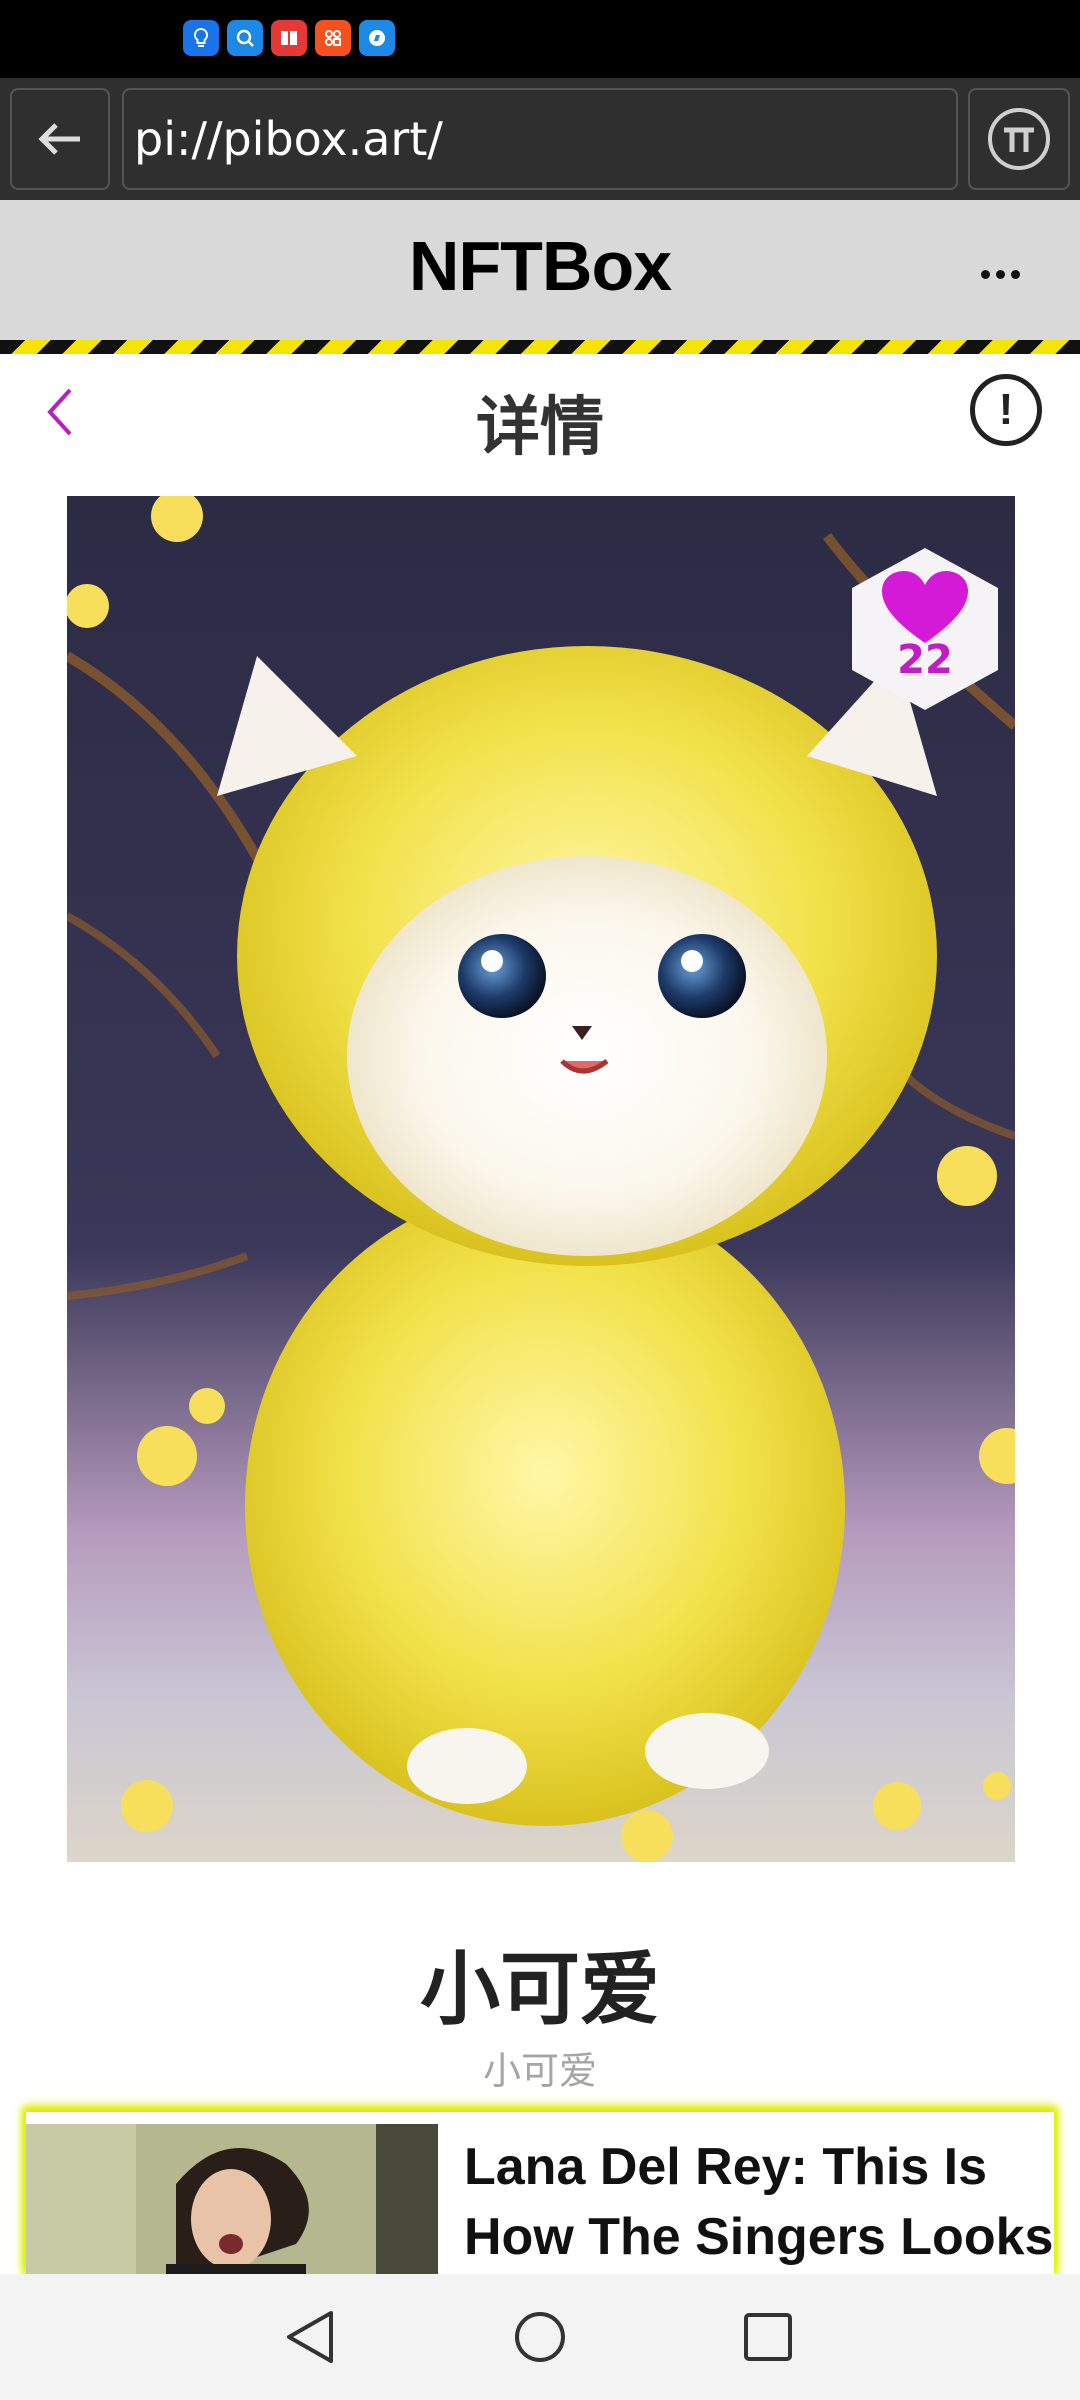 Image resolution: width=1080 pixels, height=2400 pixels. I want to click on square-recents-icon, so click(768, 2337).